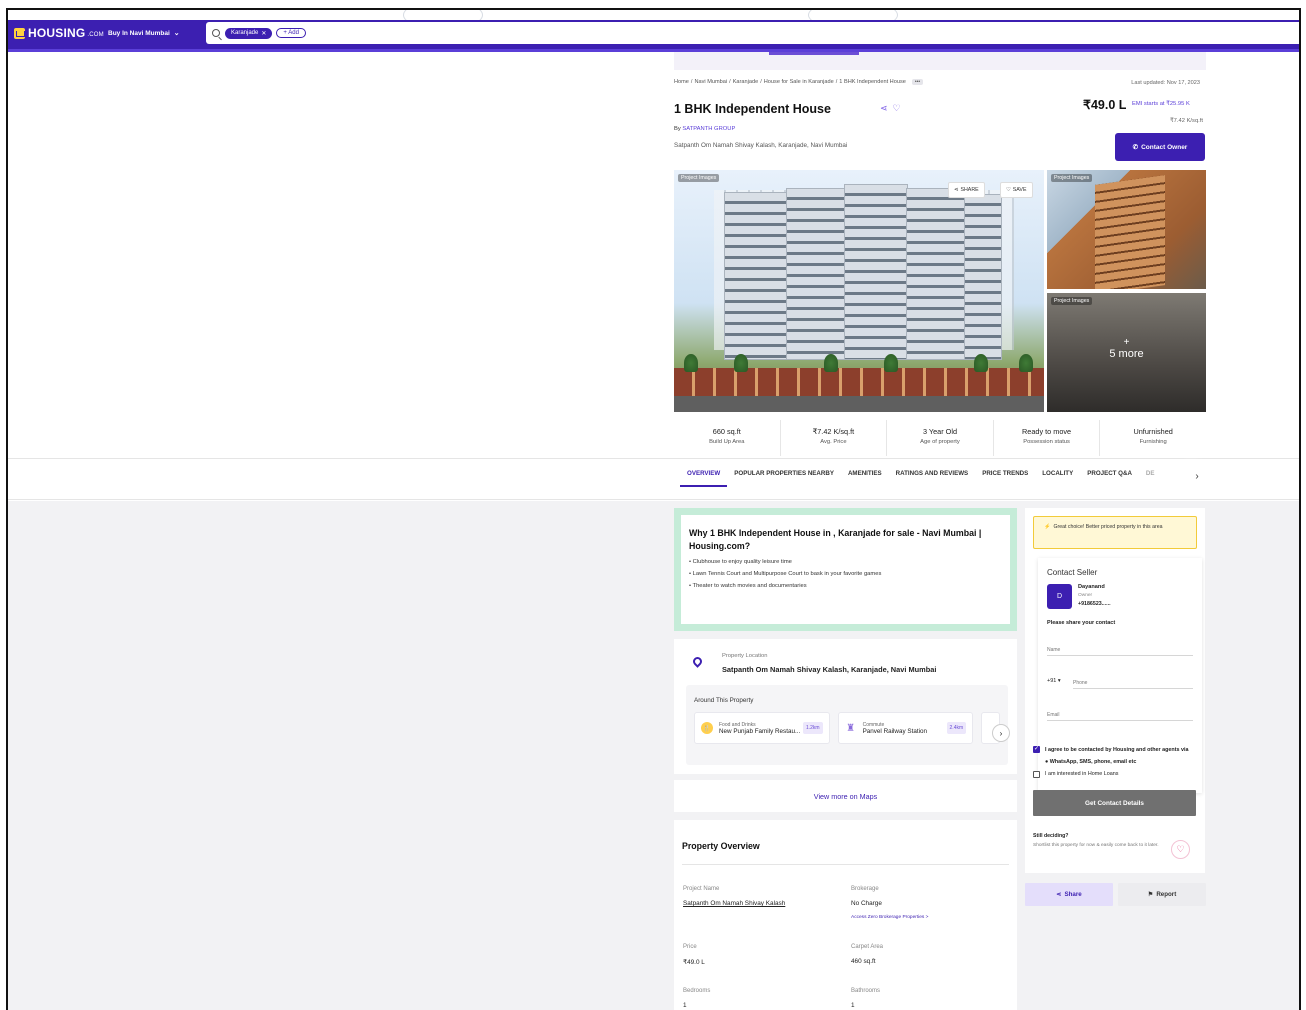 This screenshot has width=1306, height=1010. What do you see at coordinates (799, 82) in the screenshot?
I see `breadcrumb-category: House for Sale in Karanjade` at bounding box center [799, 82].